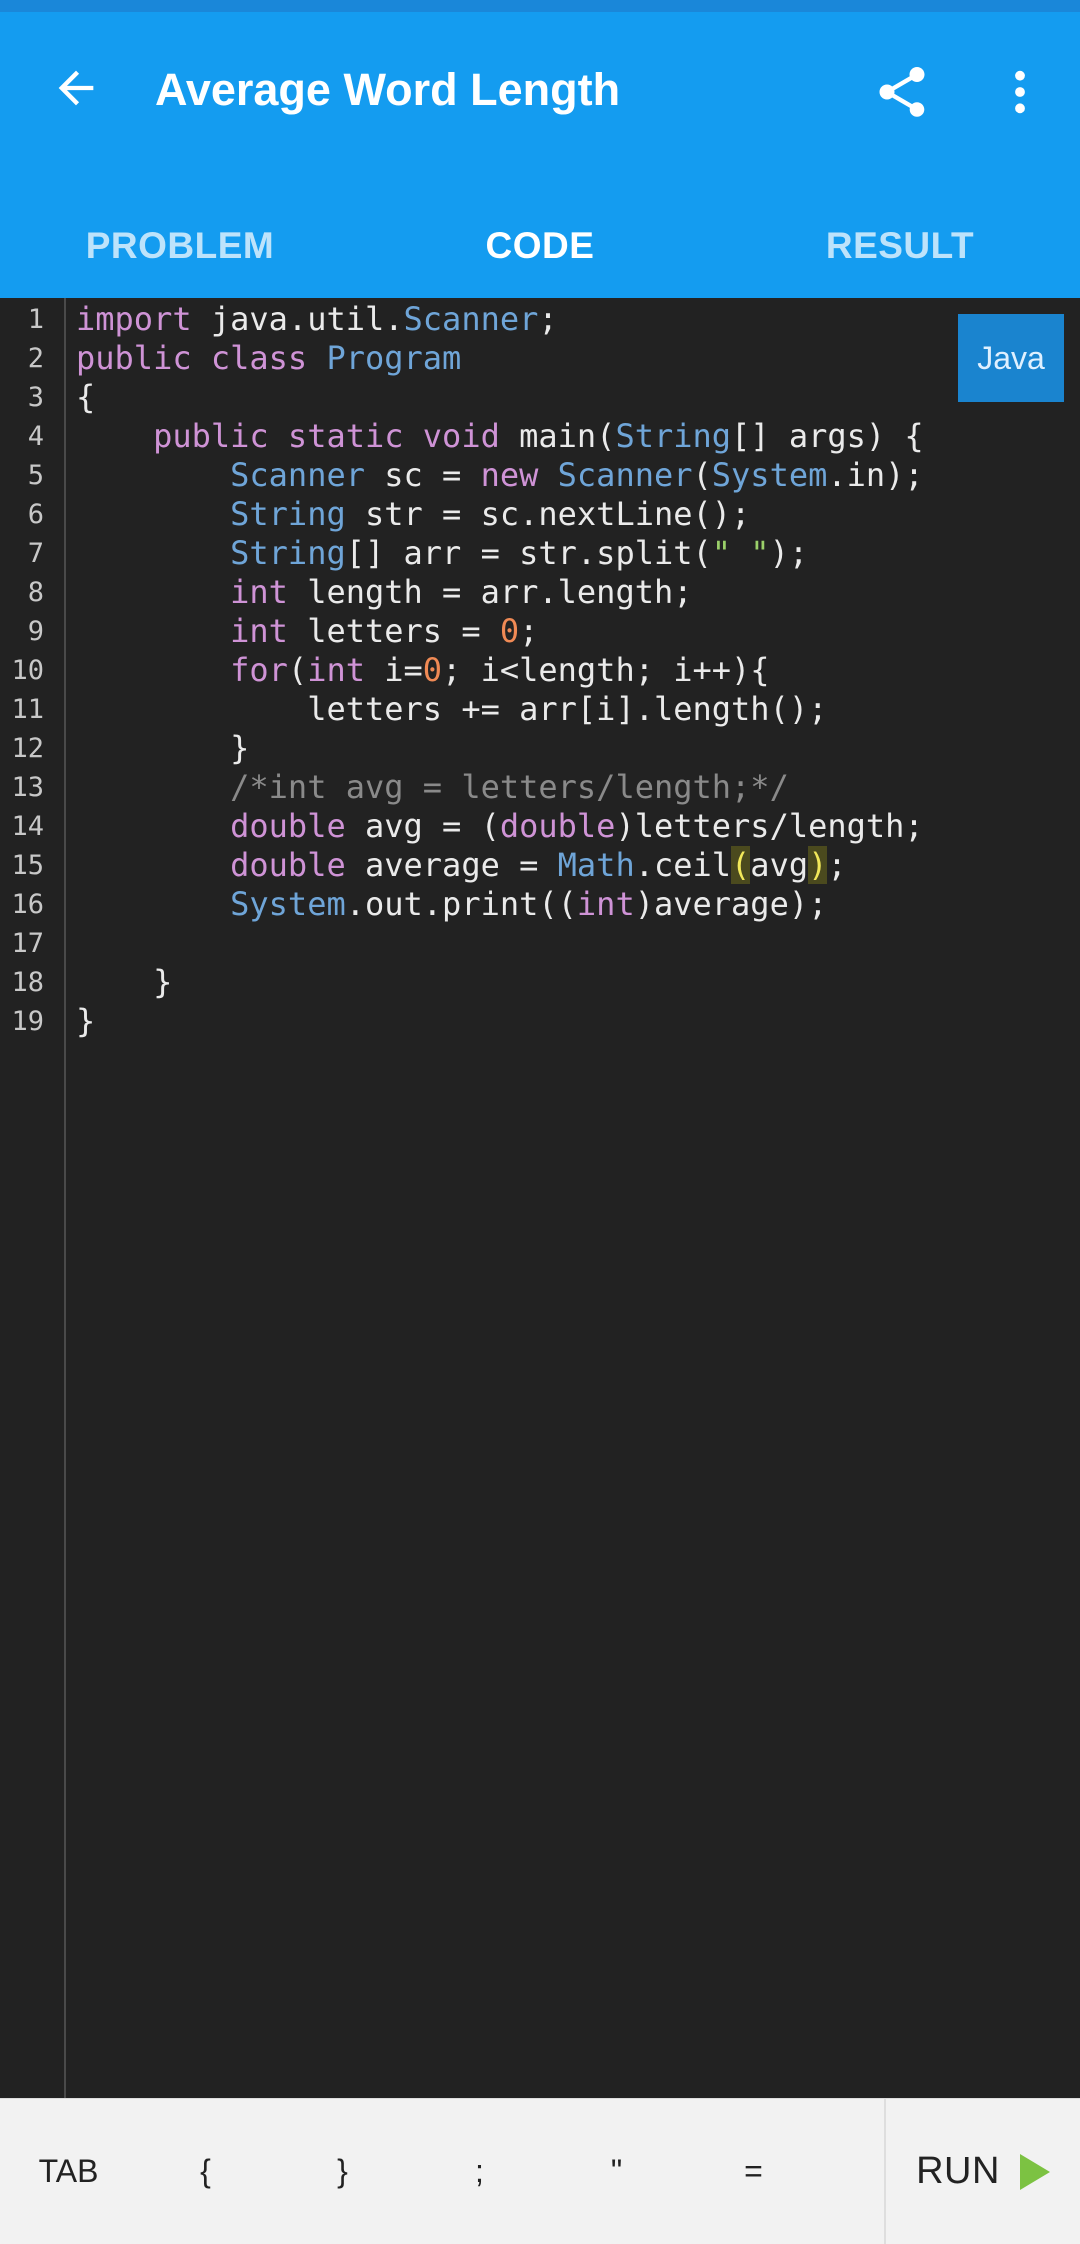  Describe the element at coordinates (540, 161) in the screenshot. I see `app-bar: Average Word Length PROBLEM CODE RESULT` at that location.